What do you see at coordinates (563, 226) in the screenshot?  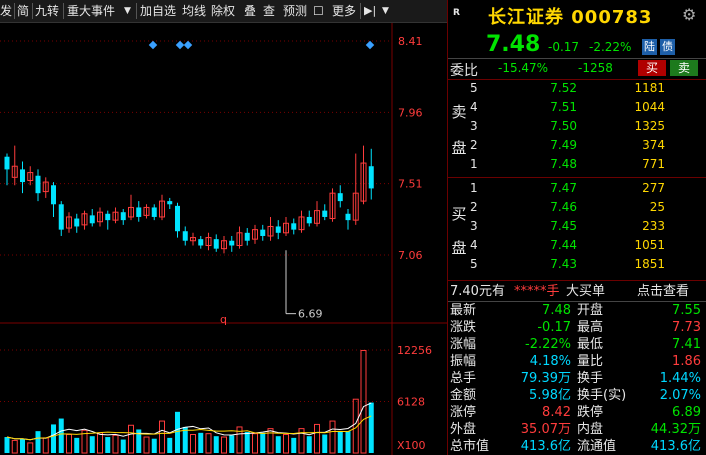 I see `buy-price: 7.45` at bounding box center [563, 226].